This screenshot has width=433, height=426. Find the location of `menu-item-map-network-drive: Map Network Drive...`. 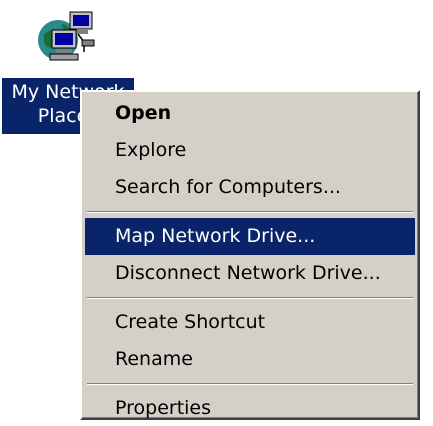

menu-item-map-network-drive: Map Network Drive... is located at coordinates (250, 236).